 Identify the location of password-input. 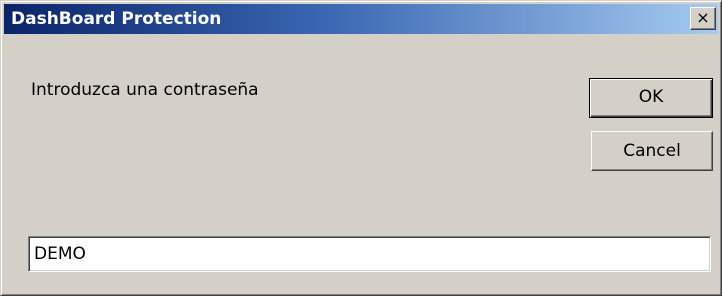
(369, 254).